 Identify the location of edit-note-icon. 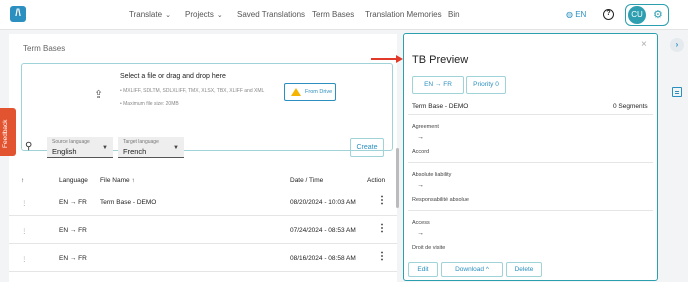
(677, 92).